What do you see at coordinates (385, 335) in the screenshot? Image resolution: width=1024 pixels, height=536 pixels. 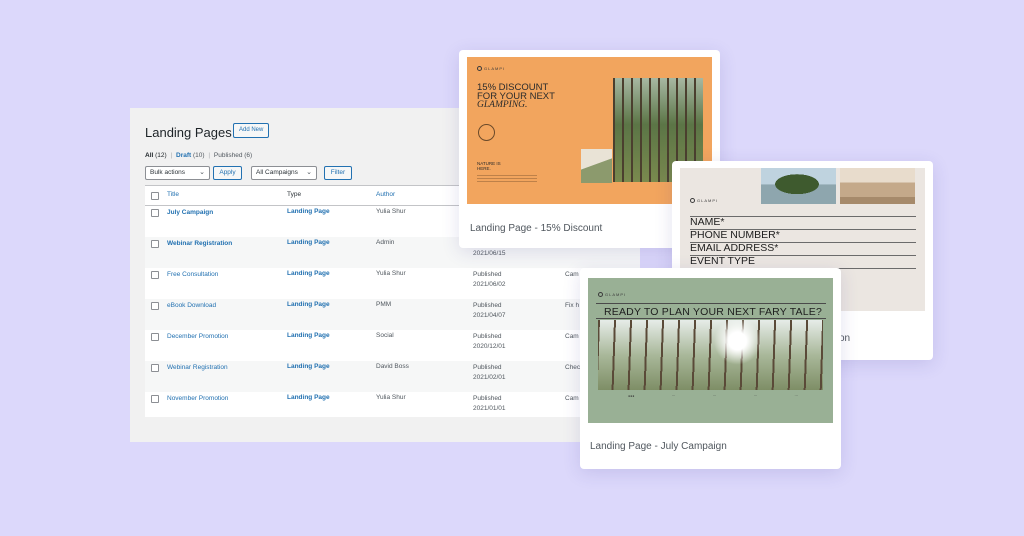 I see `row-author: Social` at bounding box center [385, 335].